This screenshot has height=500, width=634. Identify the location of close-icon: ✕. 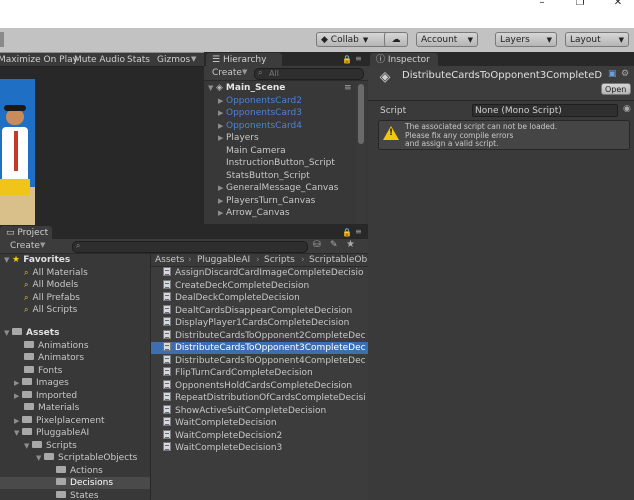
(618, 4).